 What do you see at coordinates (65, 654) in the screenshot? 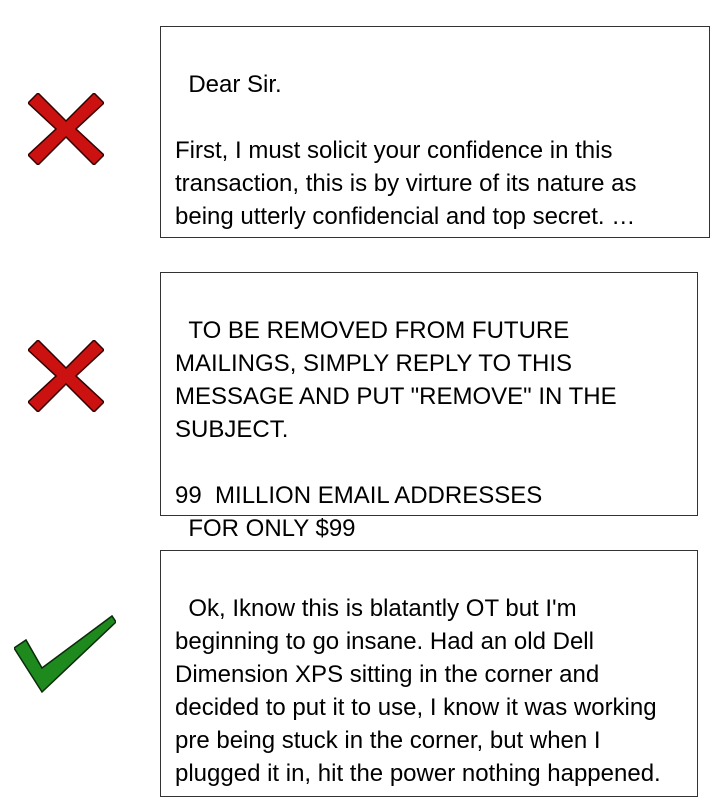
I see `check-mark-icon` at bounding box center [65, 654].